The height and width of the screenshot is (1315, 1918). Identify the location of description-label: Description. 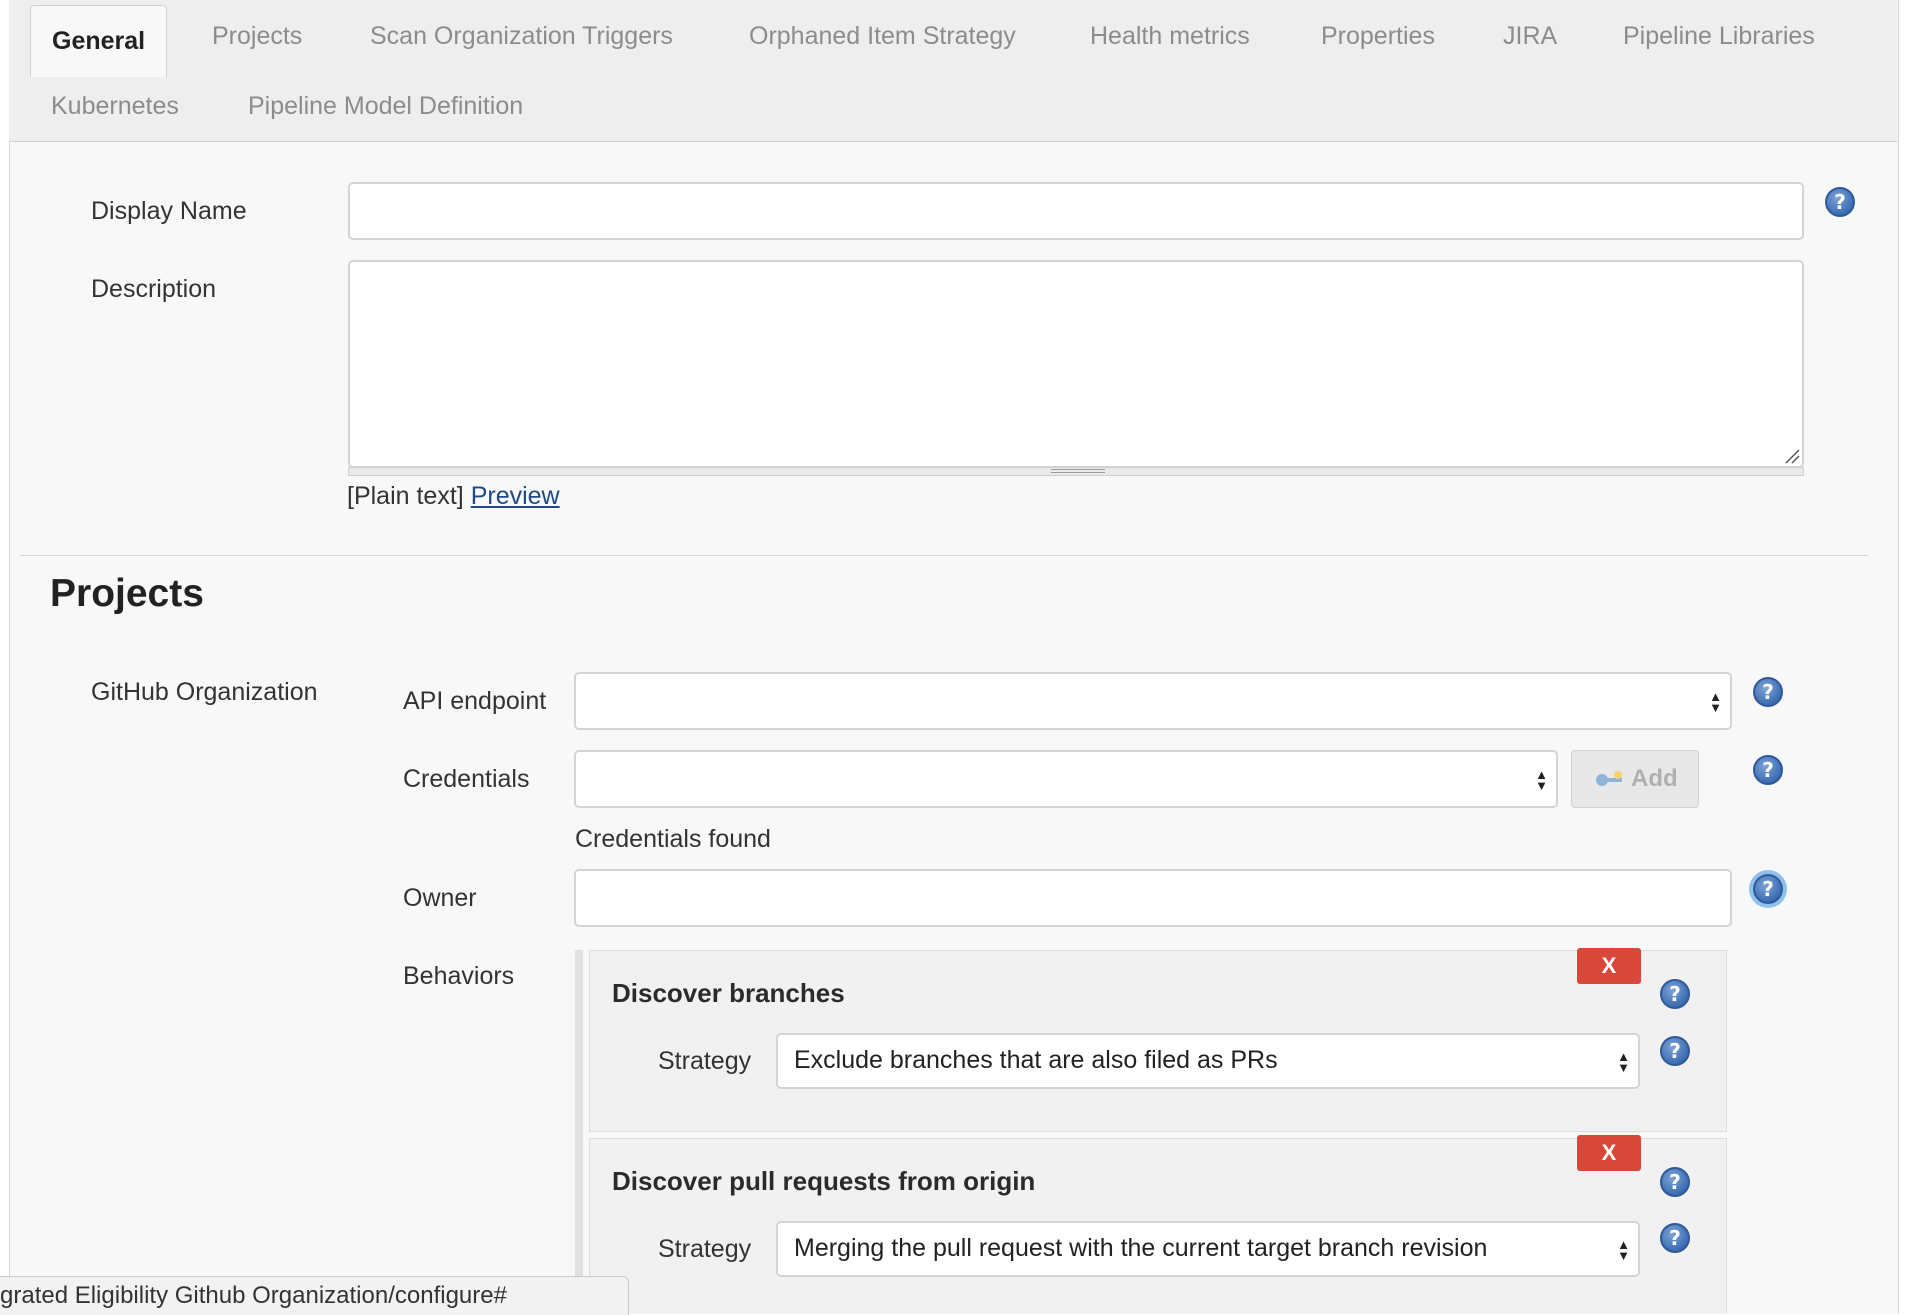
(154, 289).